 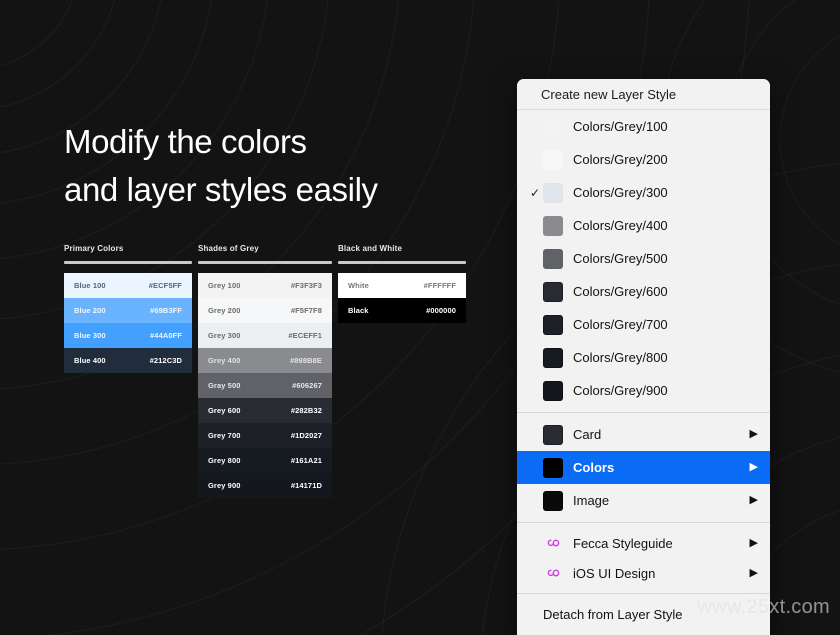 I want to click on swatch-hex: #ECF5FF, so click(x=165, y=285).